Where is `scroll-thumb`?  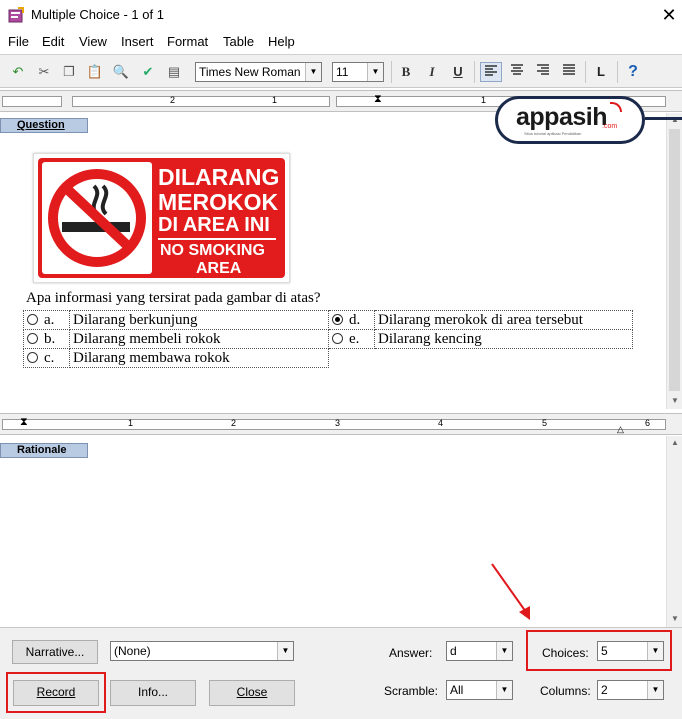
scroll-thumb is located at coordinates (674, 260).